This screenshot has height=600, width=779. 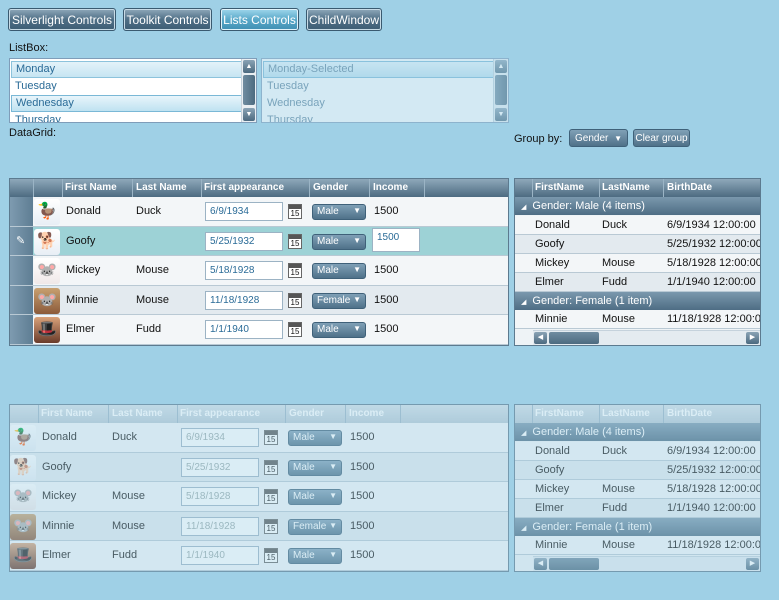 I want to click on firstname-cell: Elmer, so click(x=549, y=507).